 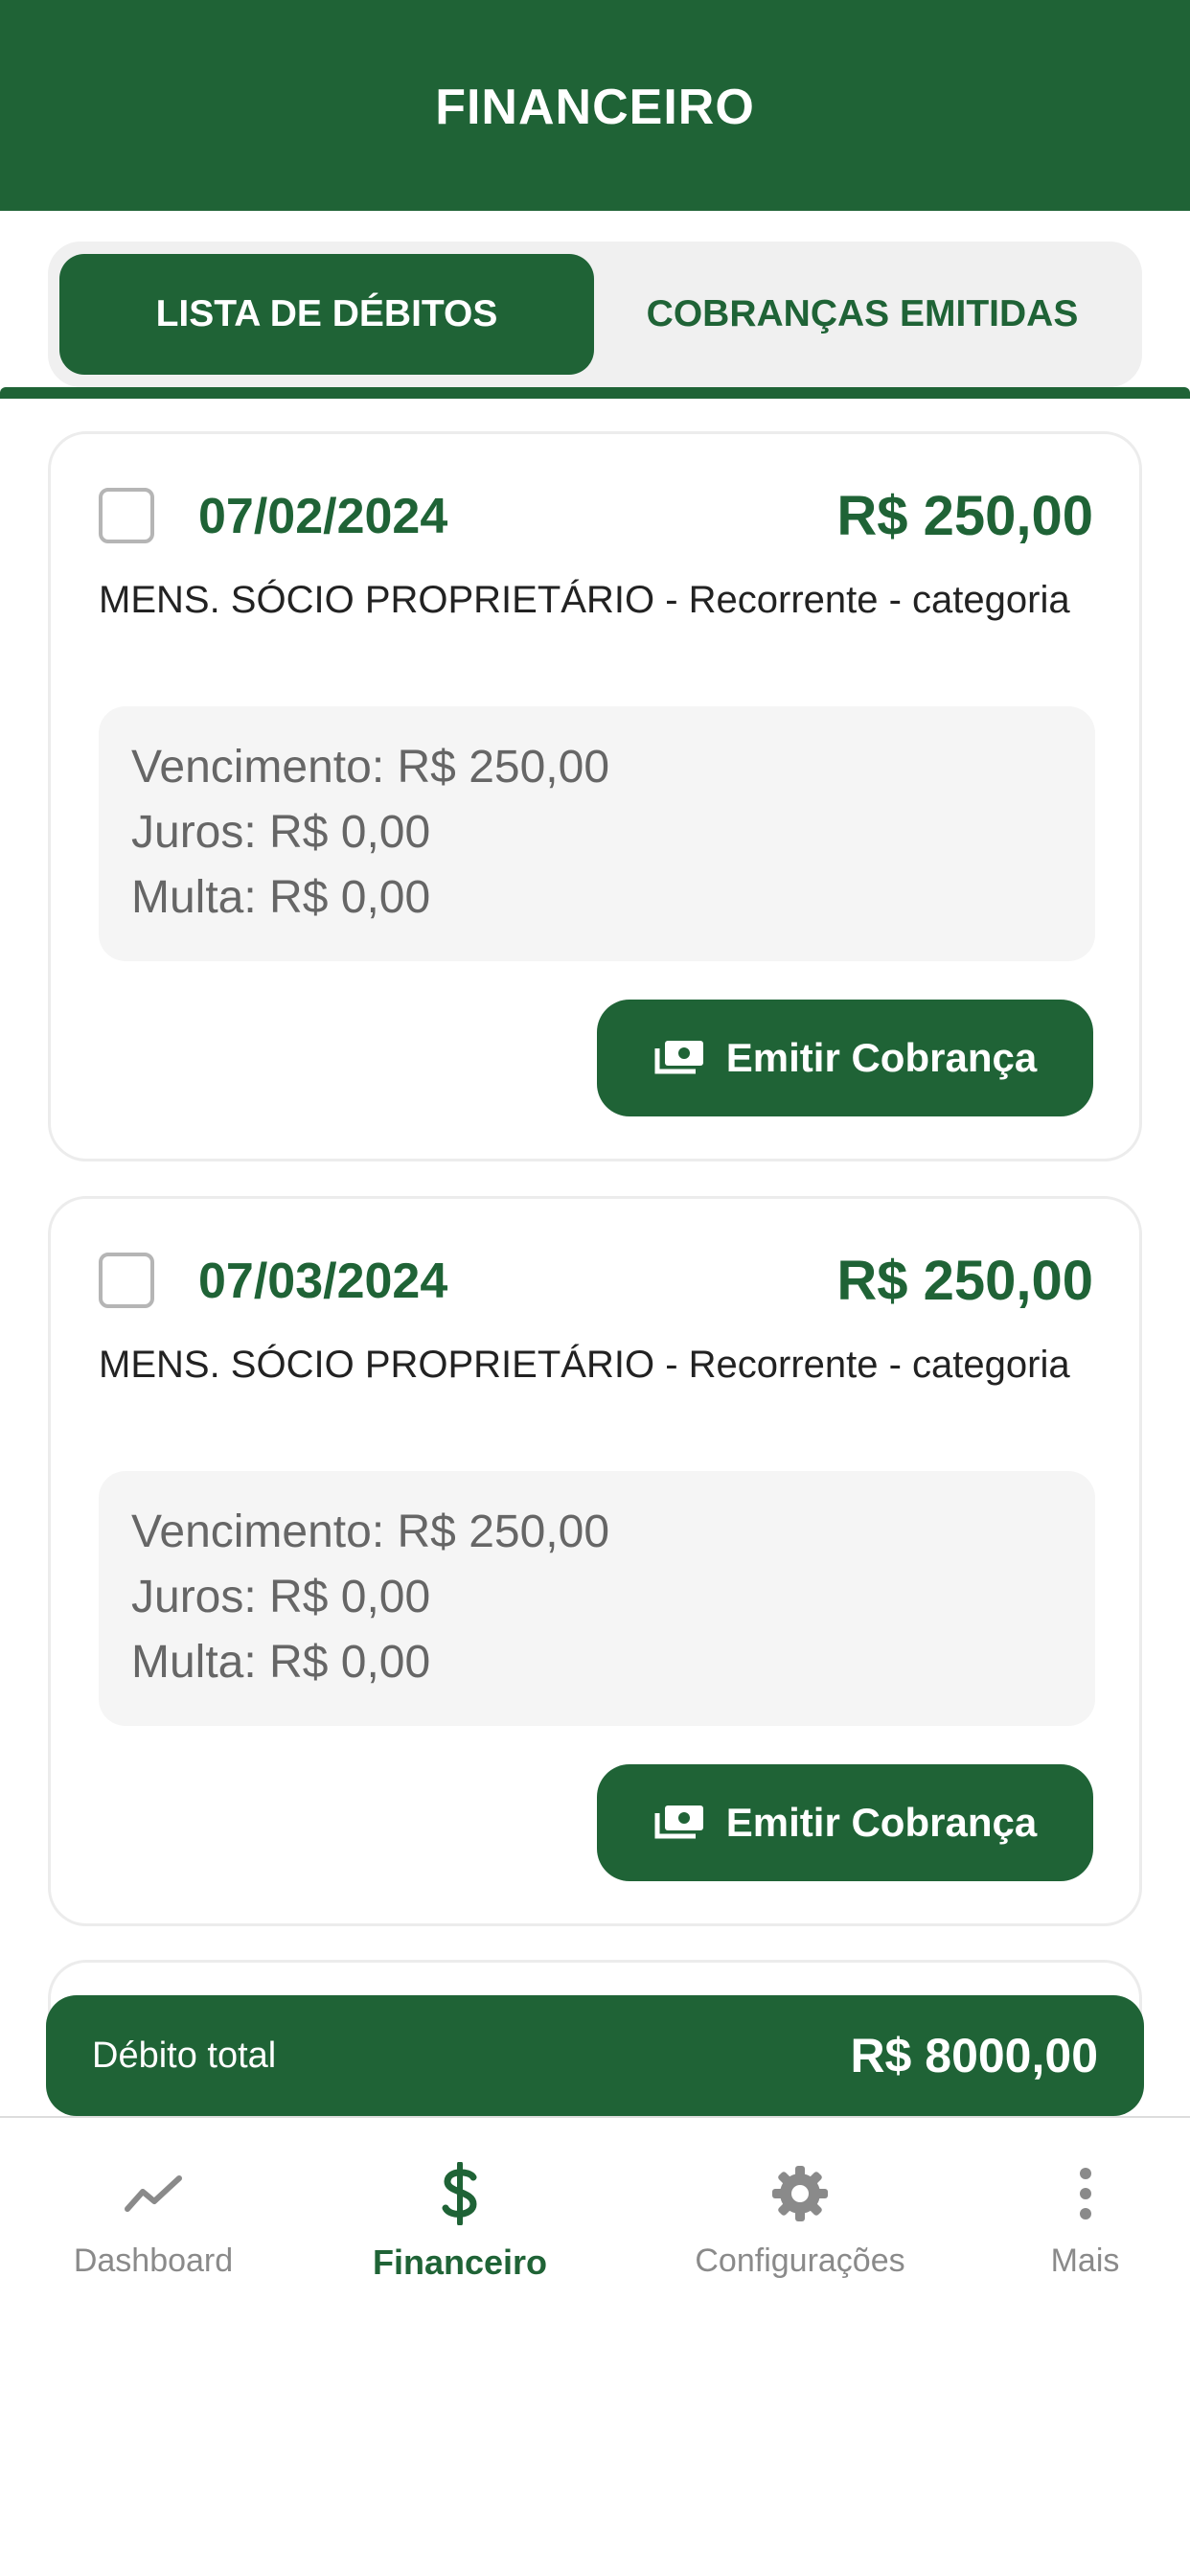 What do you see at coordinates (1085, 2260) in the screenshot?
I see `nav-mais-label: Mais` at bounding box center [1085, 2260].